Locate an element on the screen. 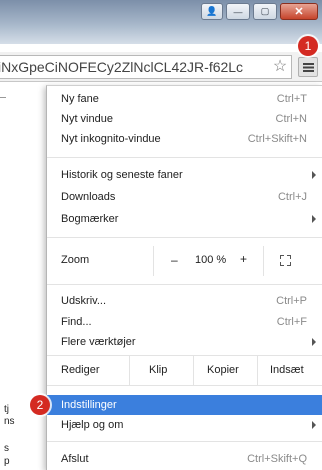  menu-item-label: Downloads is located at coordinates (88, 197).